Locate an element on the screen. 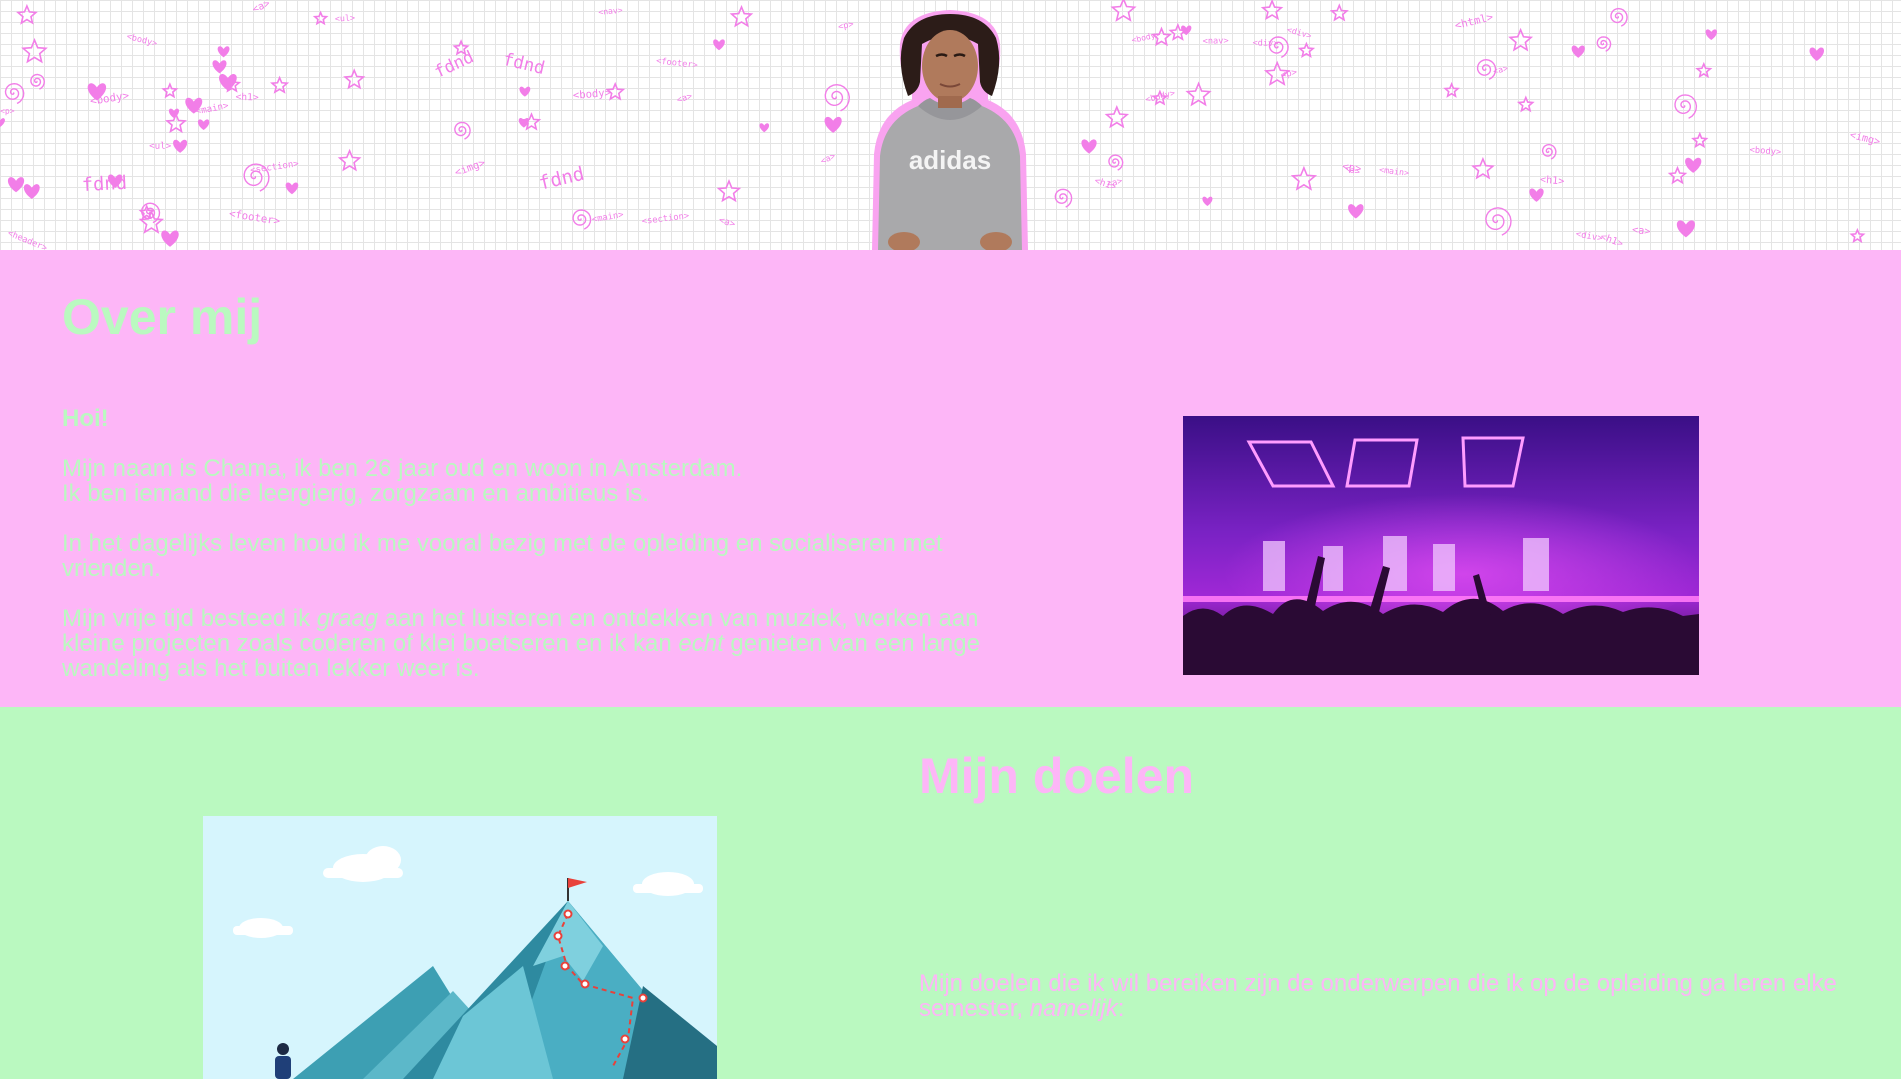 The width and height of the screenshot is (1901, 1079). mountain-goal-illustration is located at coordinates (460, 947).